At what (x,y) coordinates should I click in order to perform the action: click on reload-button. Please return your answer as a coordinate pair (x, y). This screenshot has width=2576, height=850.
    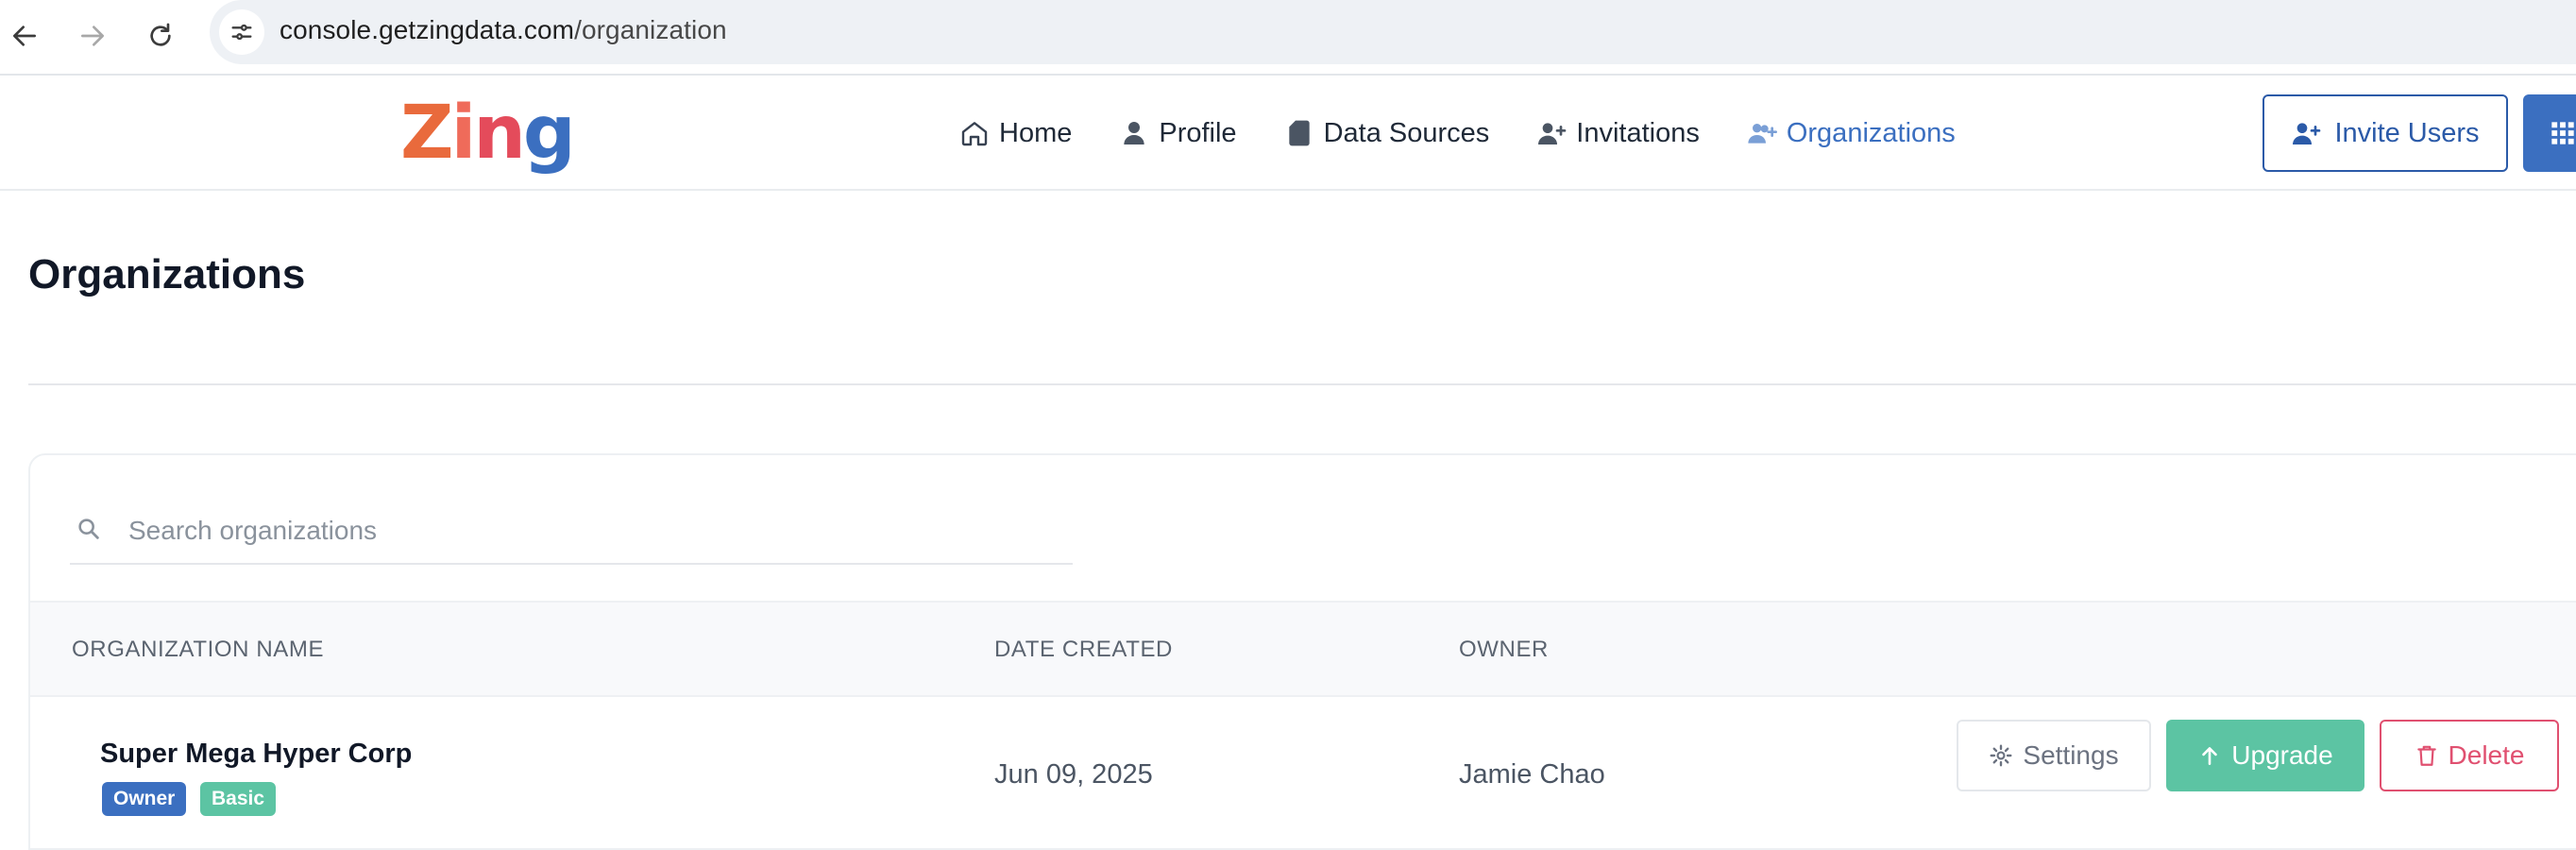
    Looking at the image, I should click on (160, 36).